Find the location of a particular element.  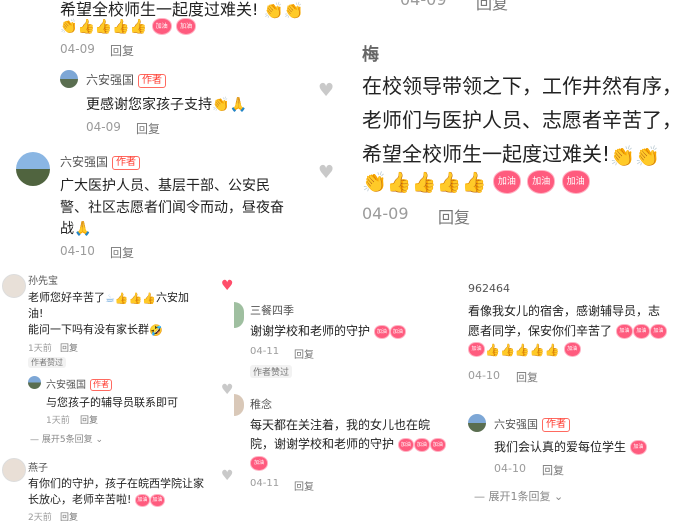

coffee-emoji: ☕ is located at coordinates (110, 298).